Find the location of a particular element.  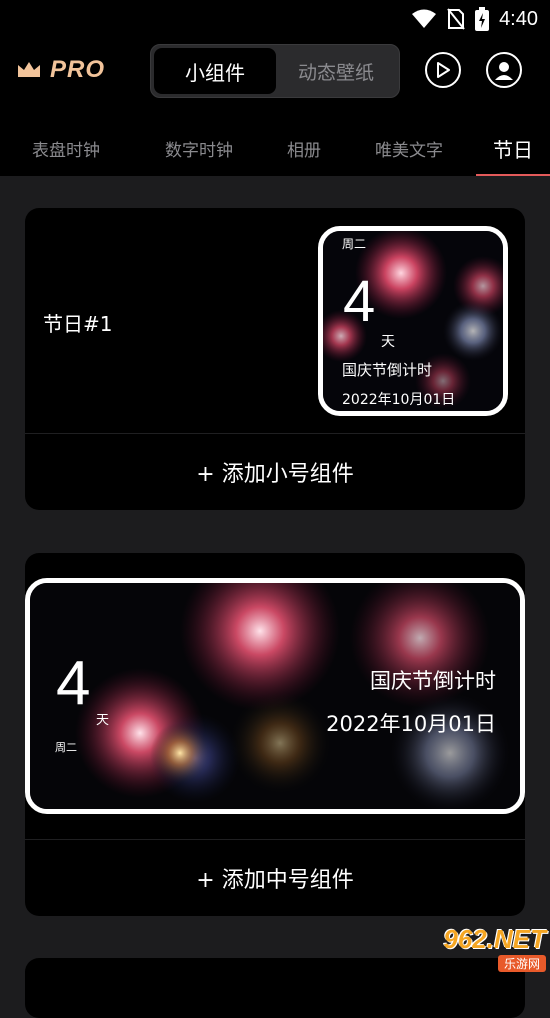

no-sim-icon is located at coordinates (456, 19).